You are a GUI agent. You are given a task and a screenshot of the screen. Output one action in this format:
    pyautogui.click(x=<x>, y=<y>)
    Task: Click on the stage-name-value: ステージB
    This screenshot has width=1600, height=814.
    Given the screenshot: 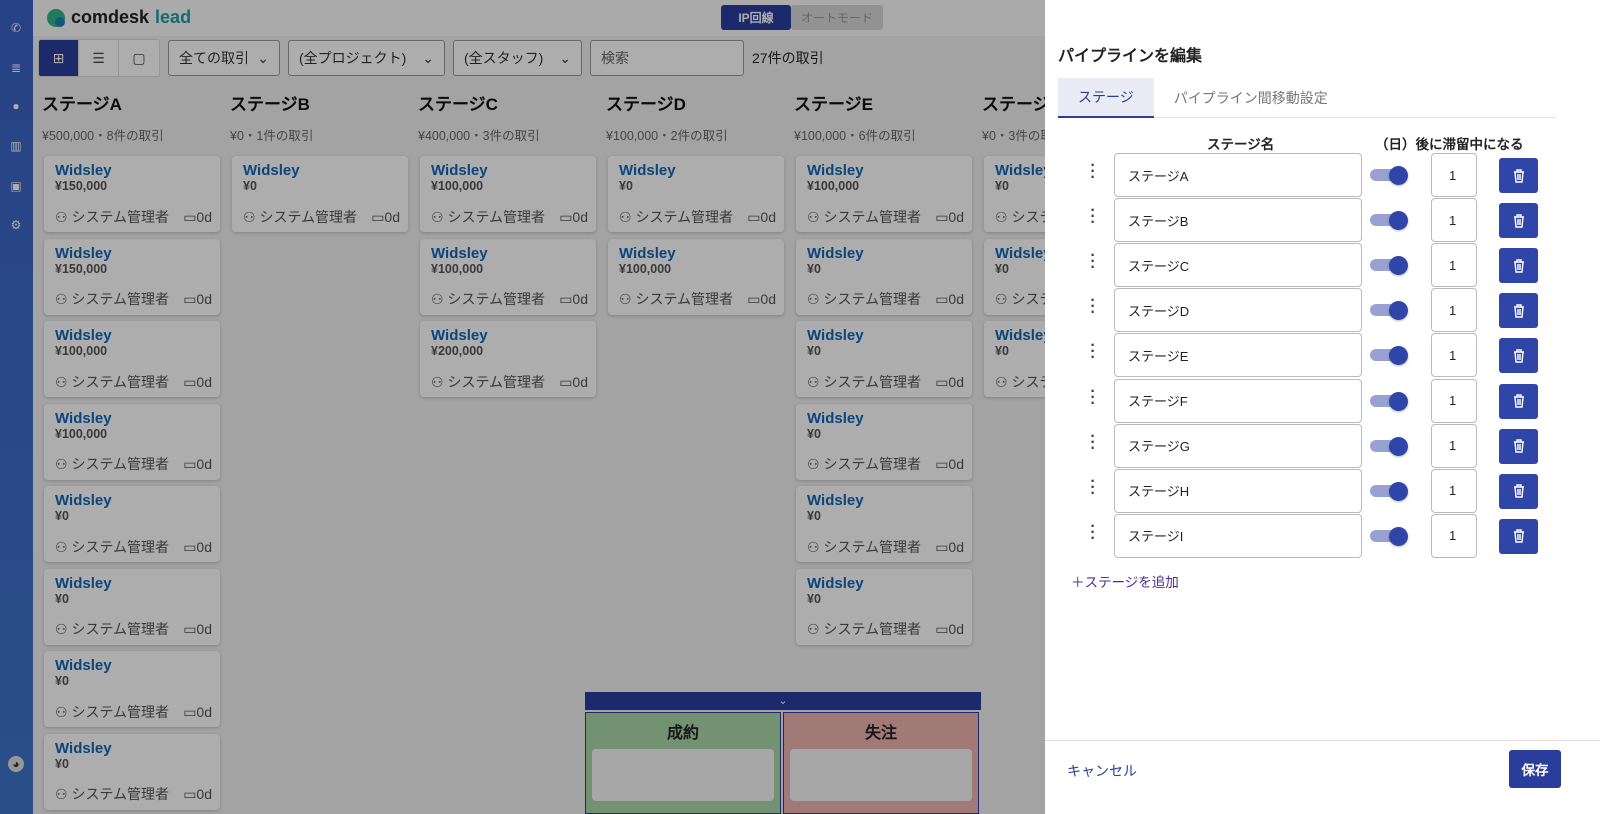 What is the action you would take?
    pyautogui.click(x=1158, y=221)
    